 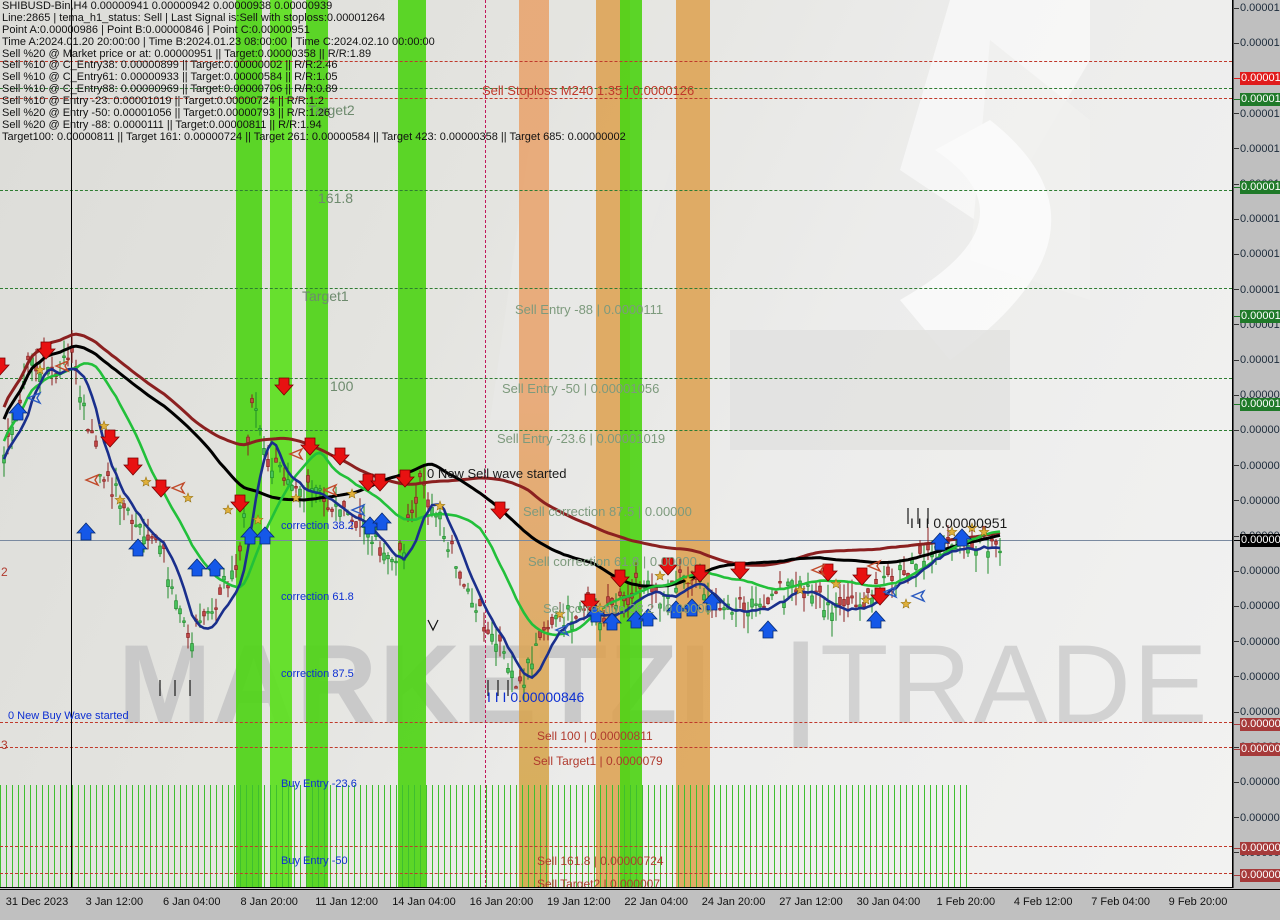 What do you see at coordinates (1120, 902) in the screenshot?
I see `time-tick-14: 7 Feb 04:00` at bounding box center [1120, 902].